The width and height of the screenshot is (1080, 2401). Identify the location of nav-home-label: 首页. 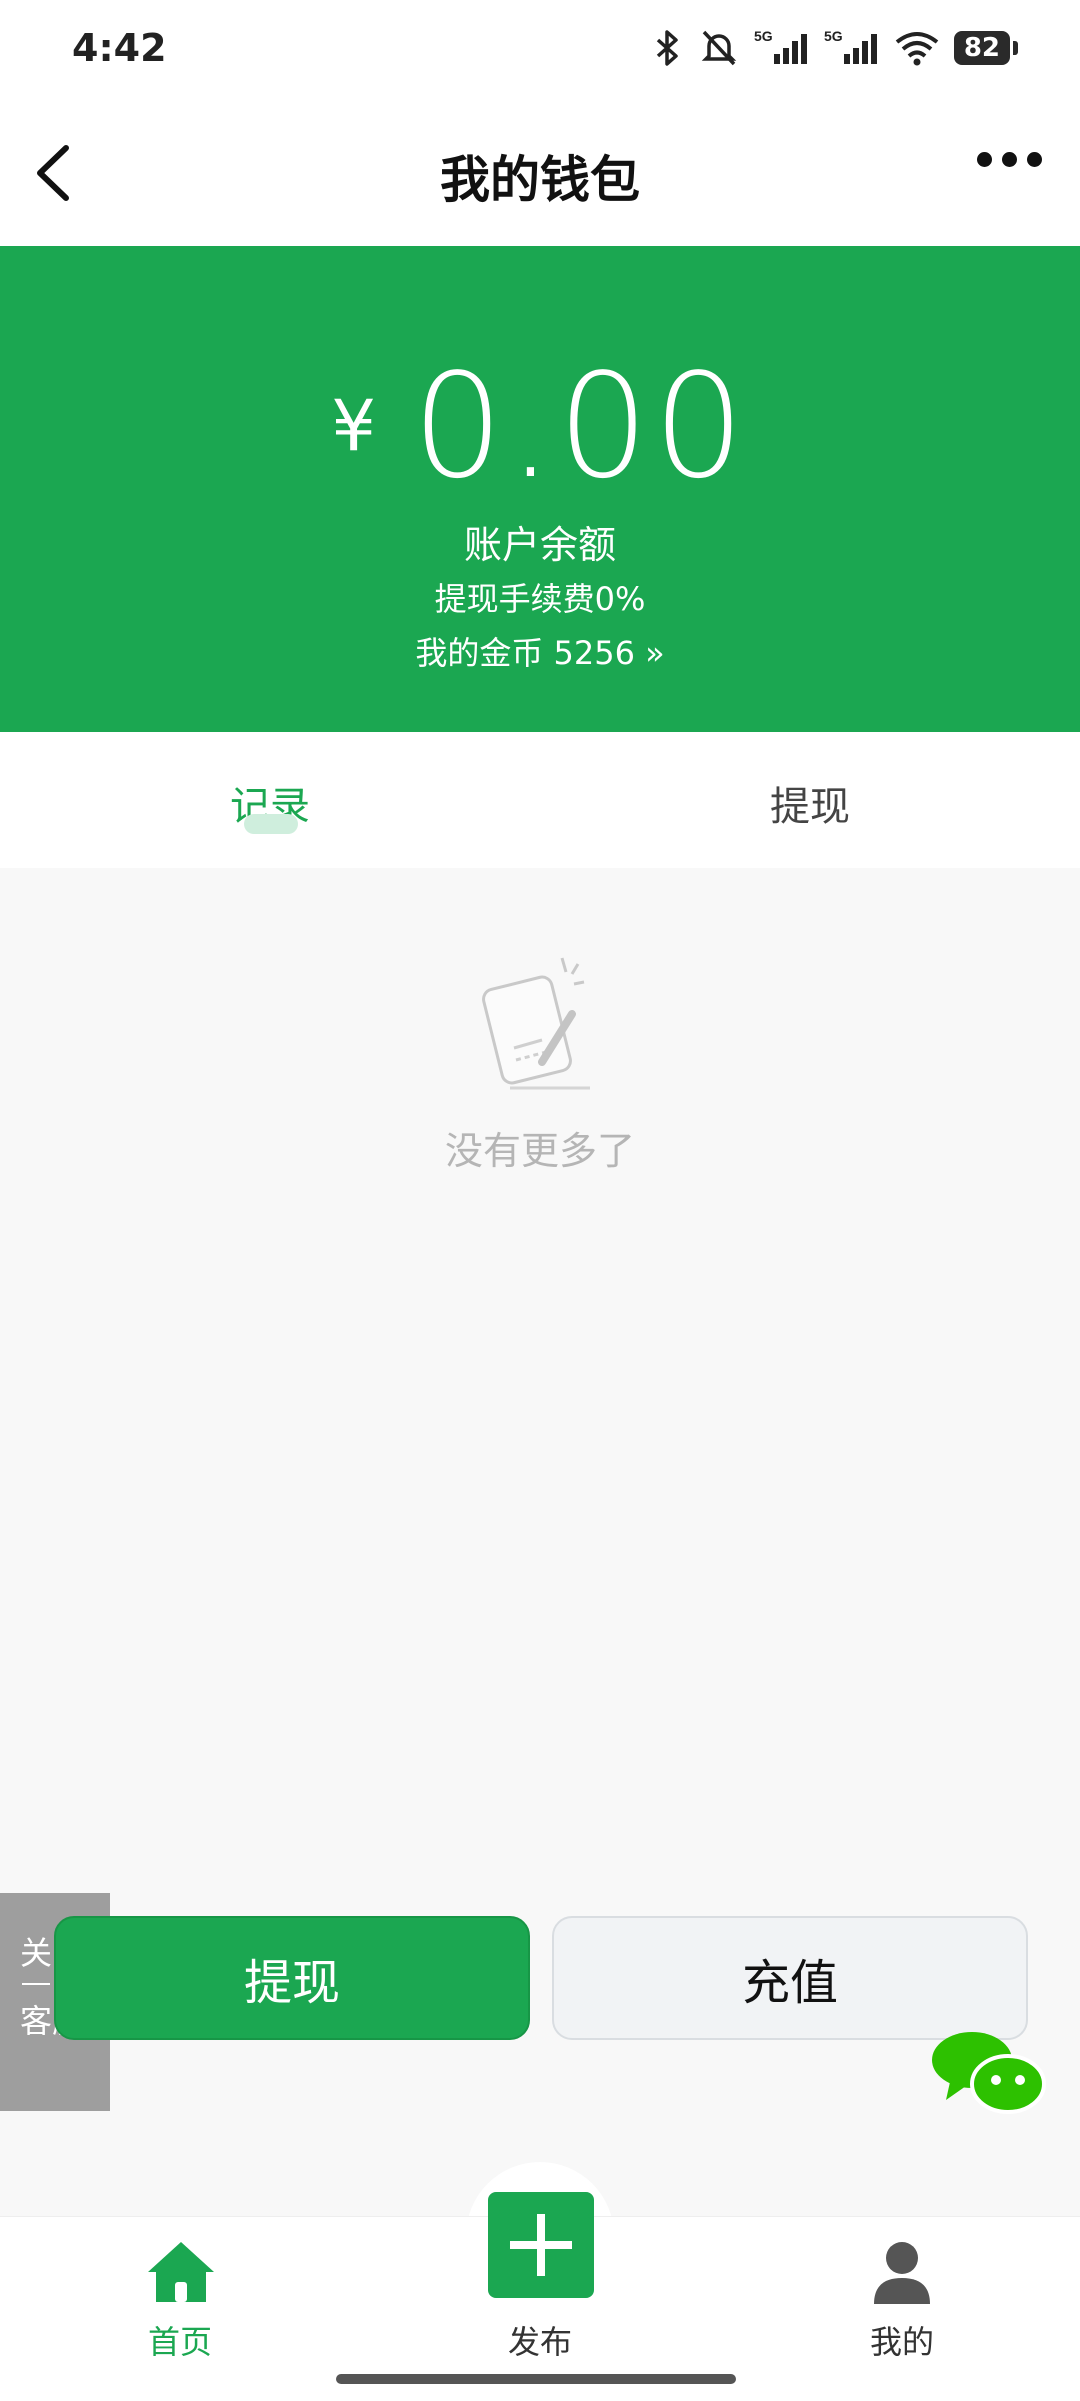
(180, 2340).